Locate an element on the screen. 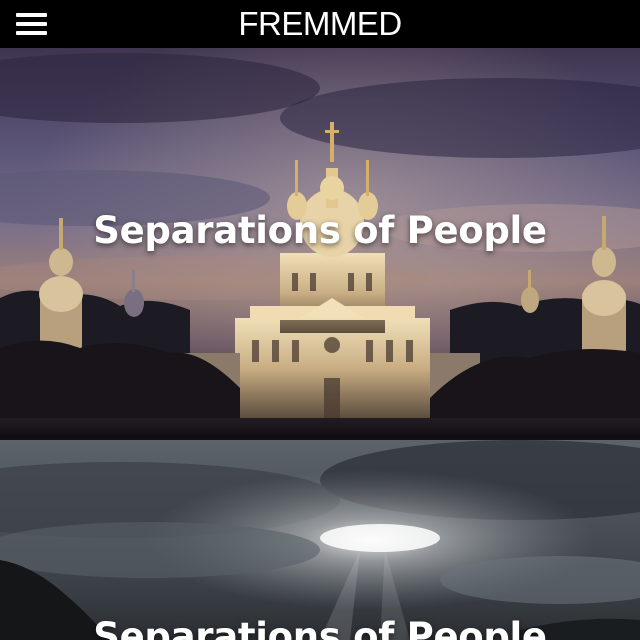  app-title: FREMMED is located at coordinates (320, 23).